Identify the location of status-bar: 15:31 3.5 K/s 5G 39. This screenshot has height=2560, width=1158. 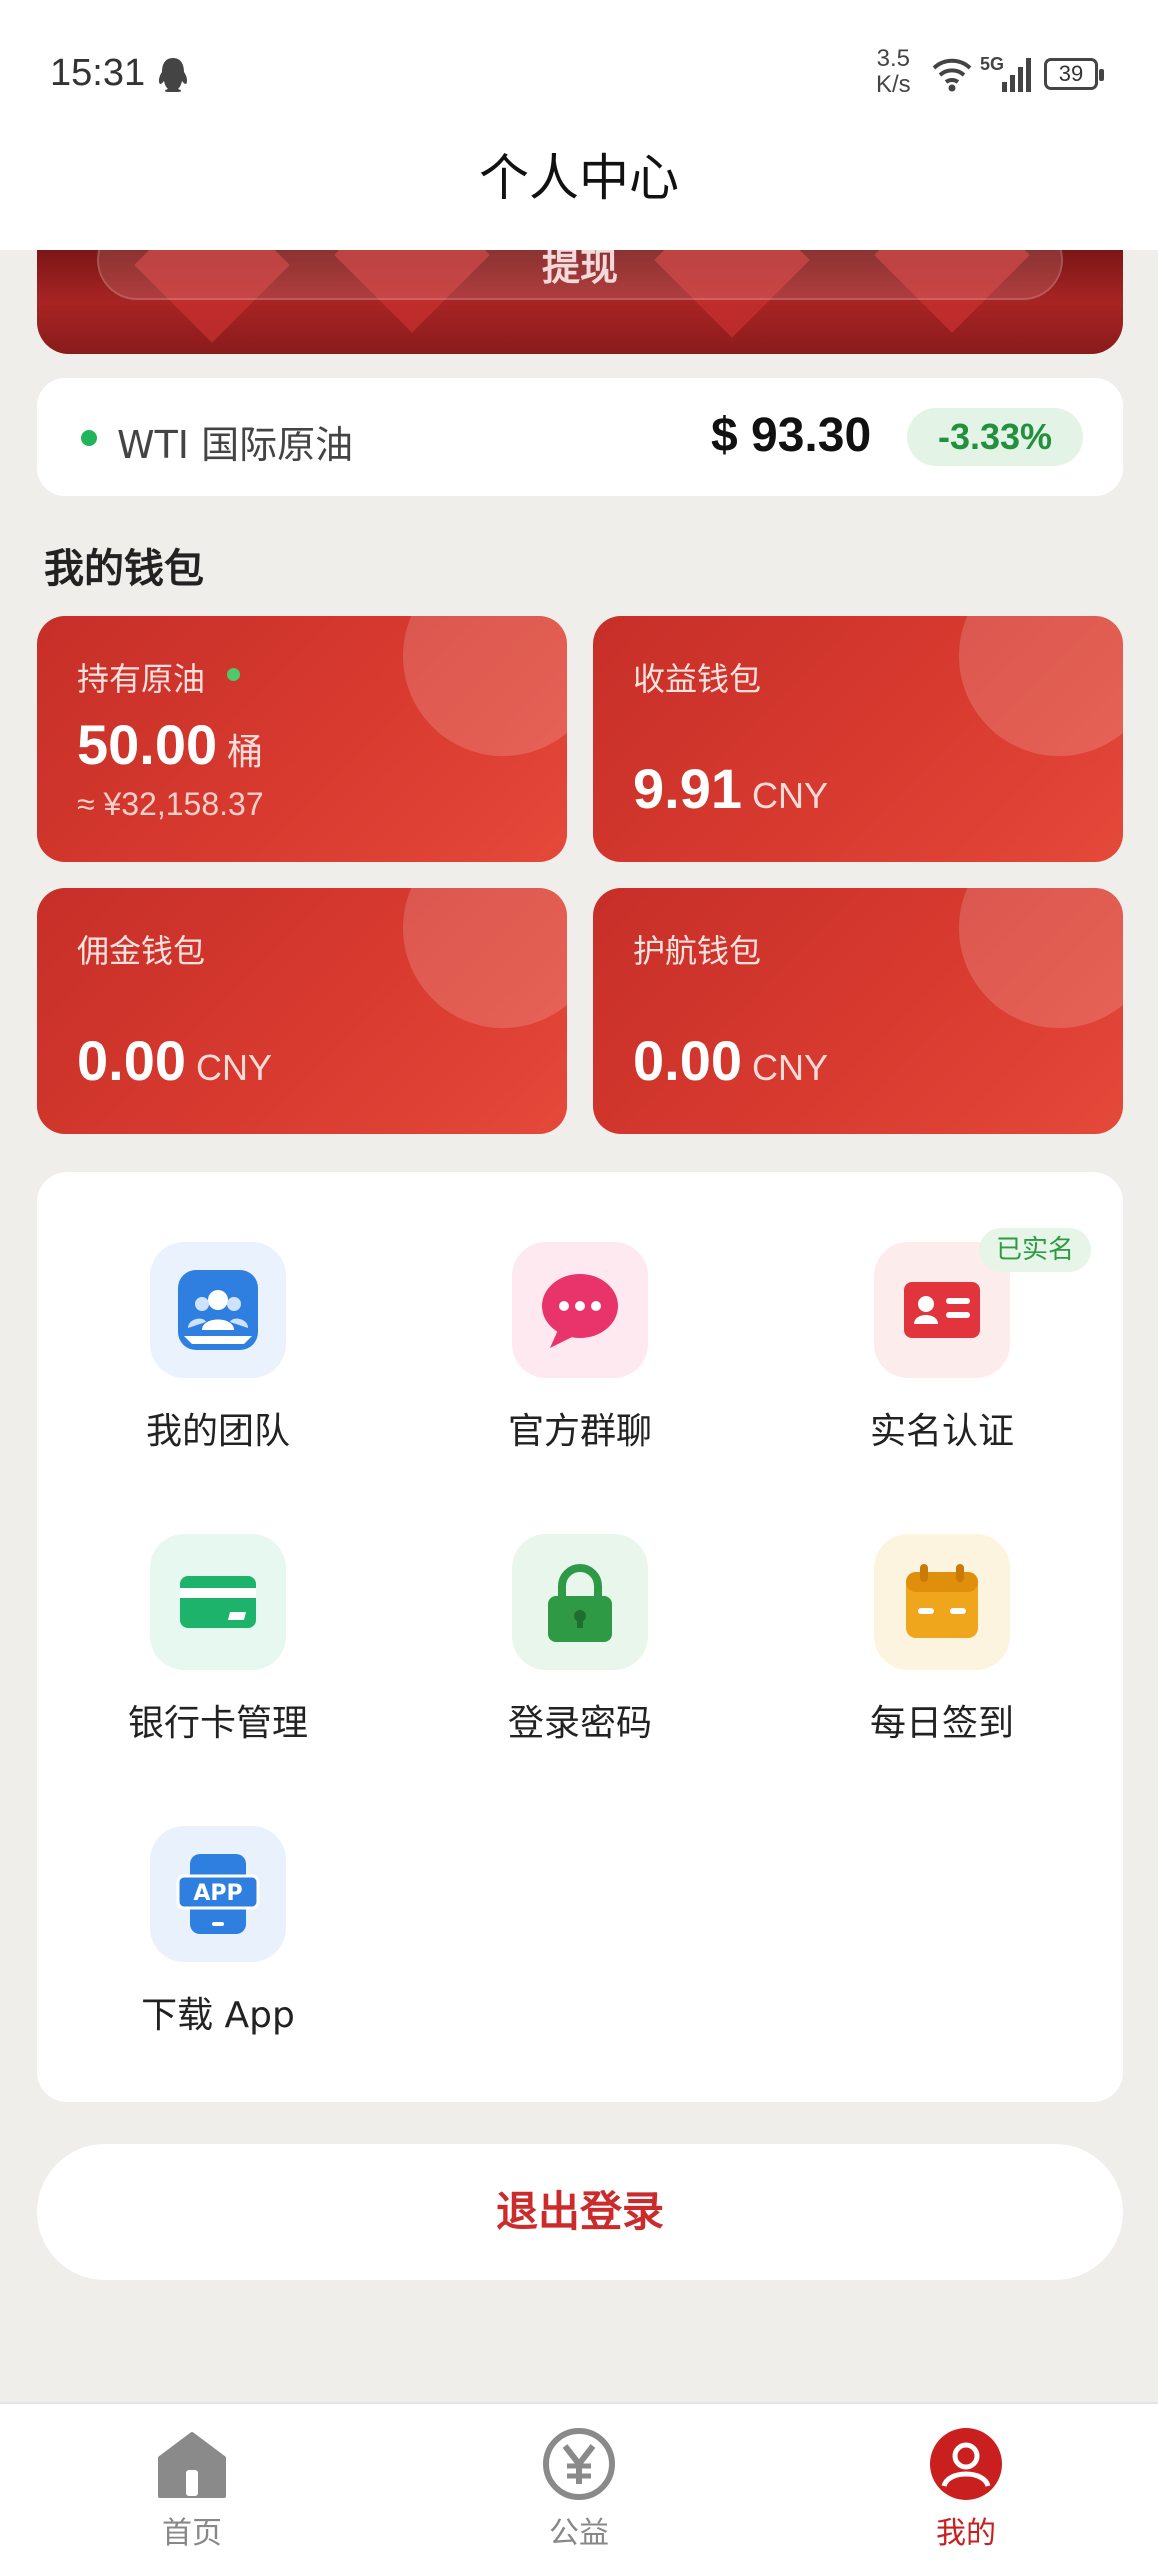
(579, 65).